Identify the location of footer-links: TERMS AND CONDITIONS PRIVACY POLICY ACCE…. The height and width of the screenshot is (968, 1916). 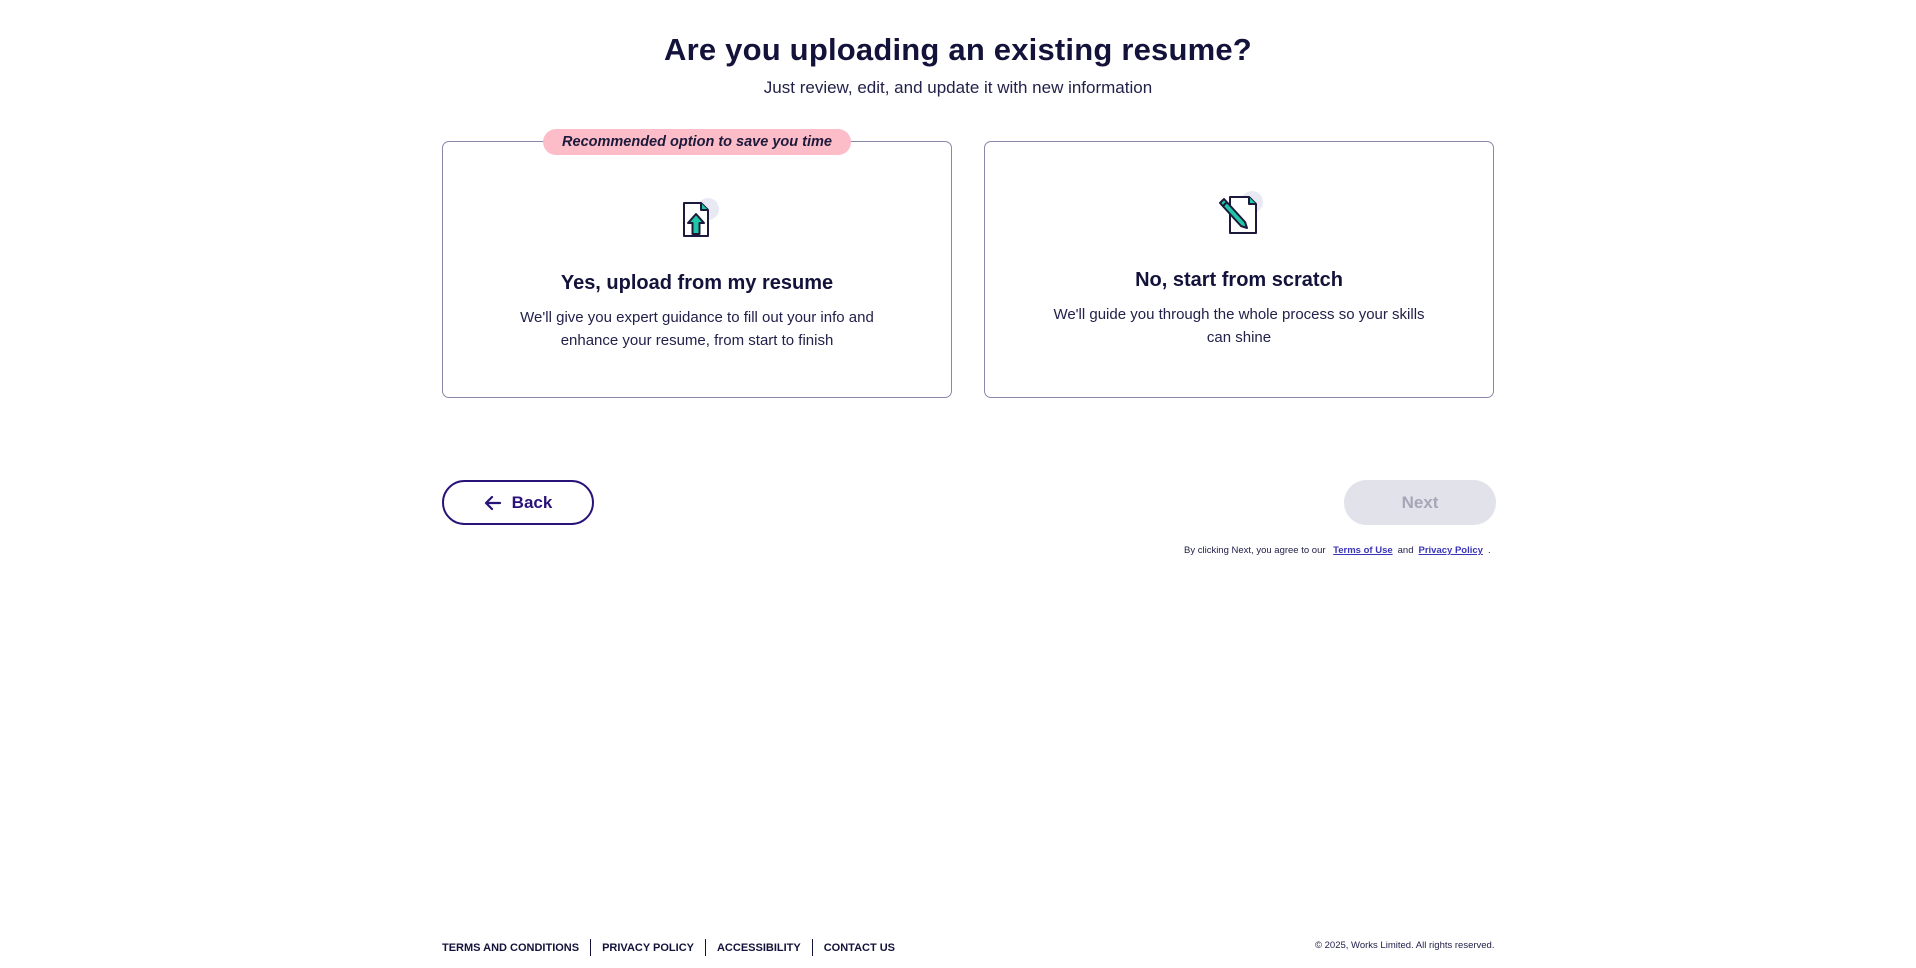
(668, 947).